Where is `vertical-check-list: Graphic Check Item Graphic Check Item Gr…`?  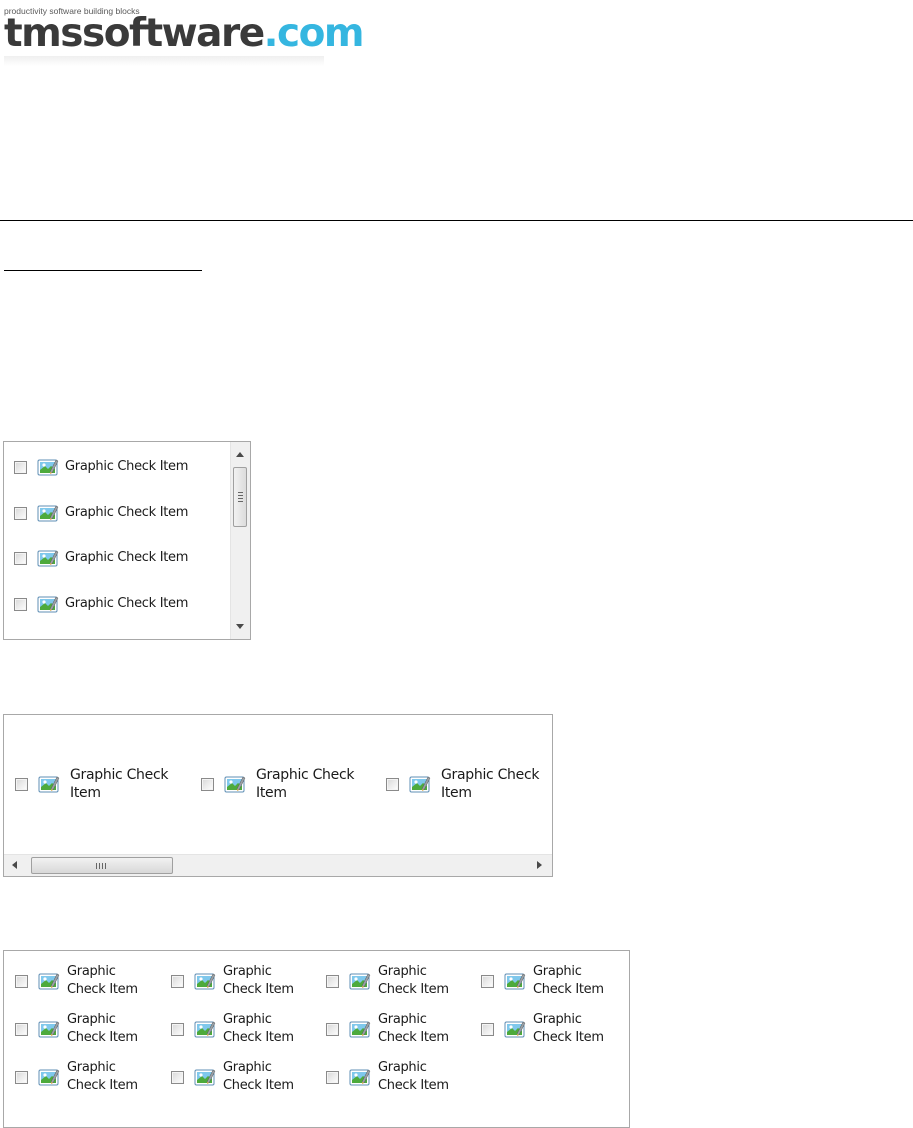
vertical-check-list: Graphic Check Item Graphic Check Item Gr… is located at coordinates (127, 540).